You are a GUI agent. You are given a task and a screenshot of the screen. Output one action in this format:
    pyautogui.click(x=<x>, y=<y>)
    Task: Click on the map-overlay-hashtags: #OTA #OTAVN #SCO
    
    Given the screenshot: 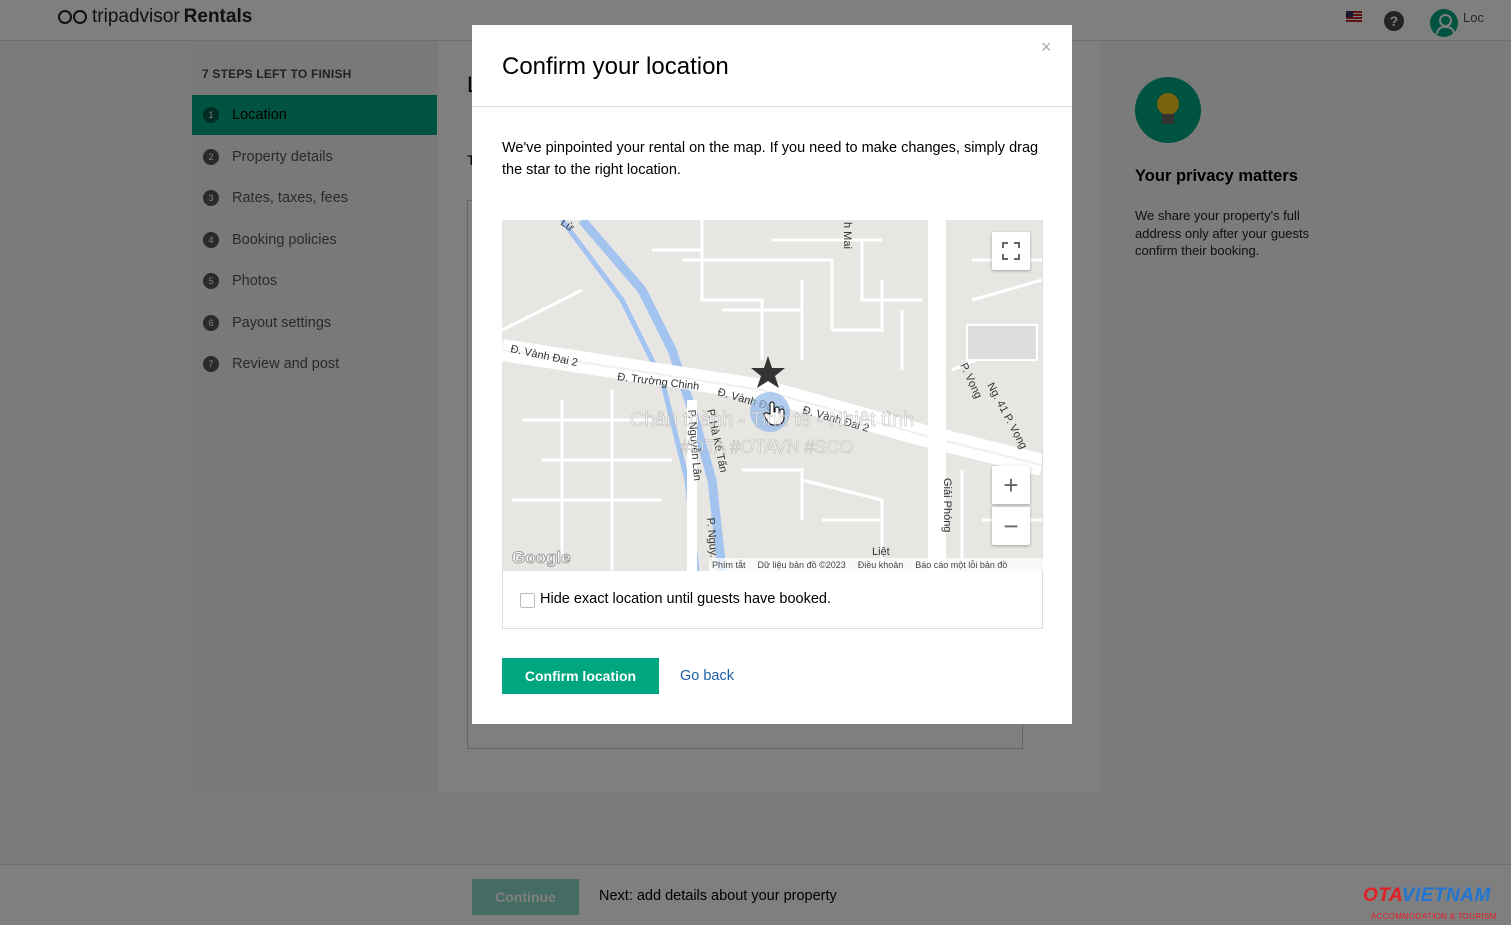 What is the action you would take?
    pyautogui.click(x=766, y=447)
    